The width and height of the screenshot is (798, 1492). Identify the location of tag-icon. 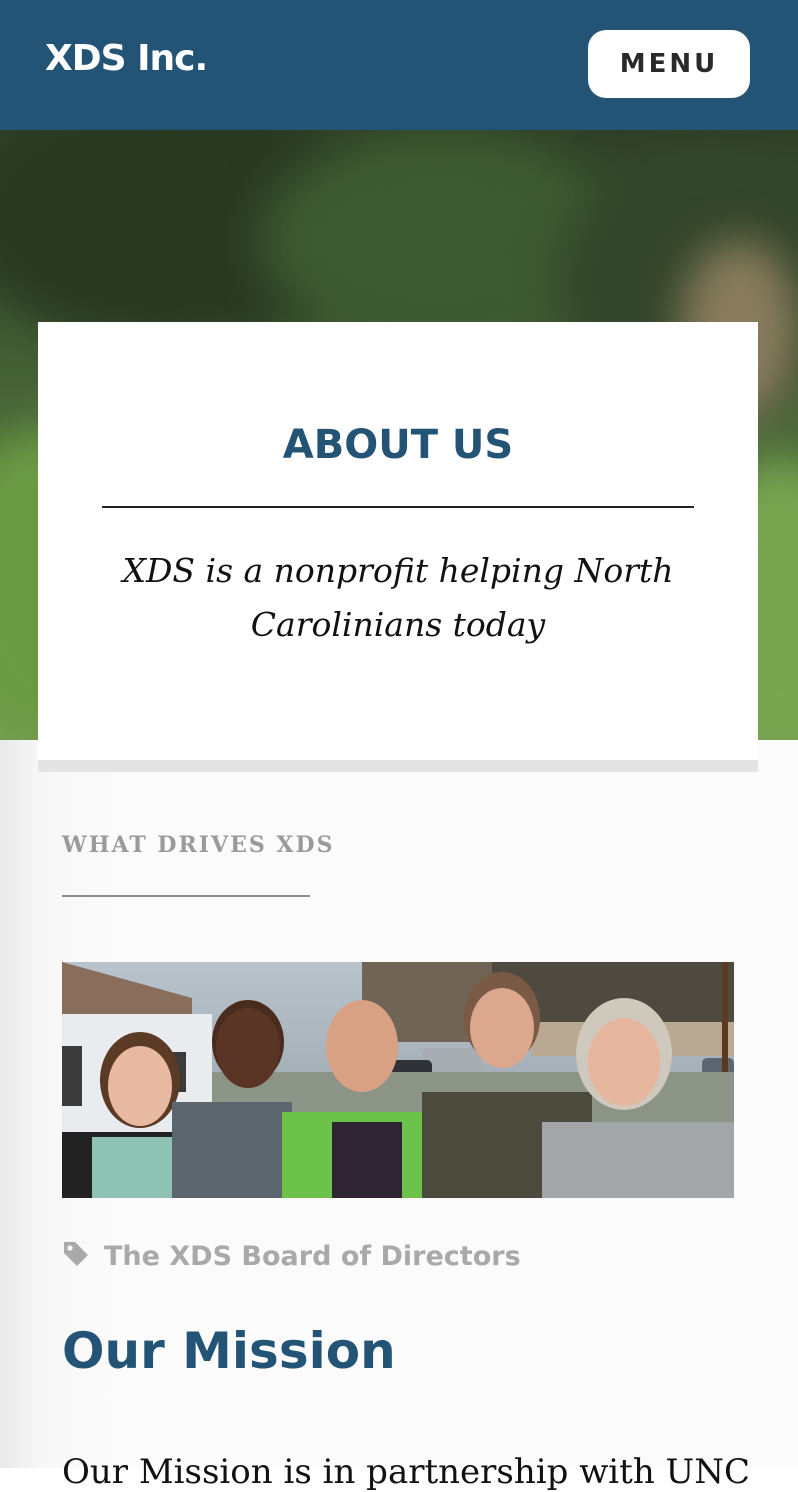
(76, 1256).